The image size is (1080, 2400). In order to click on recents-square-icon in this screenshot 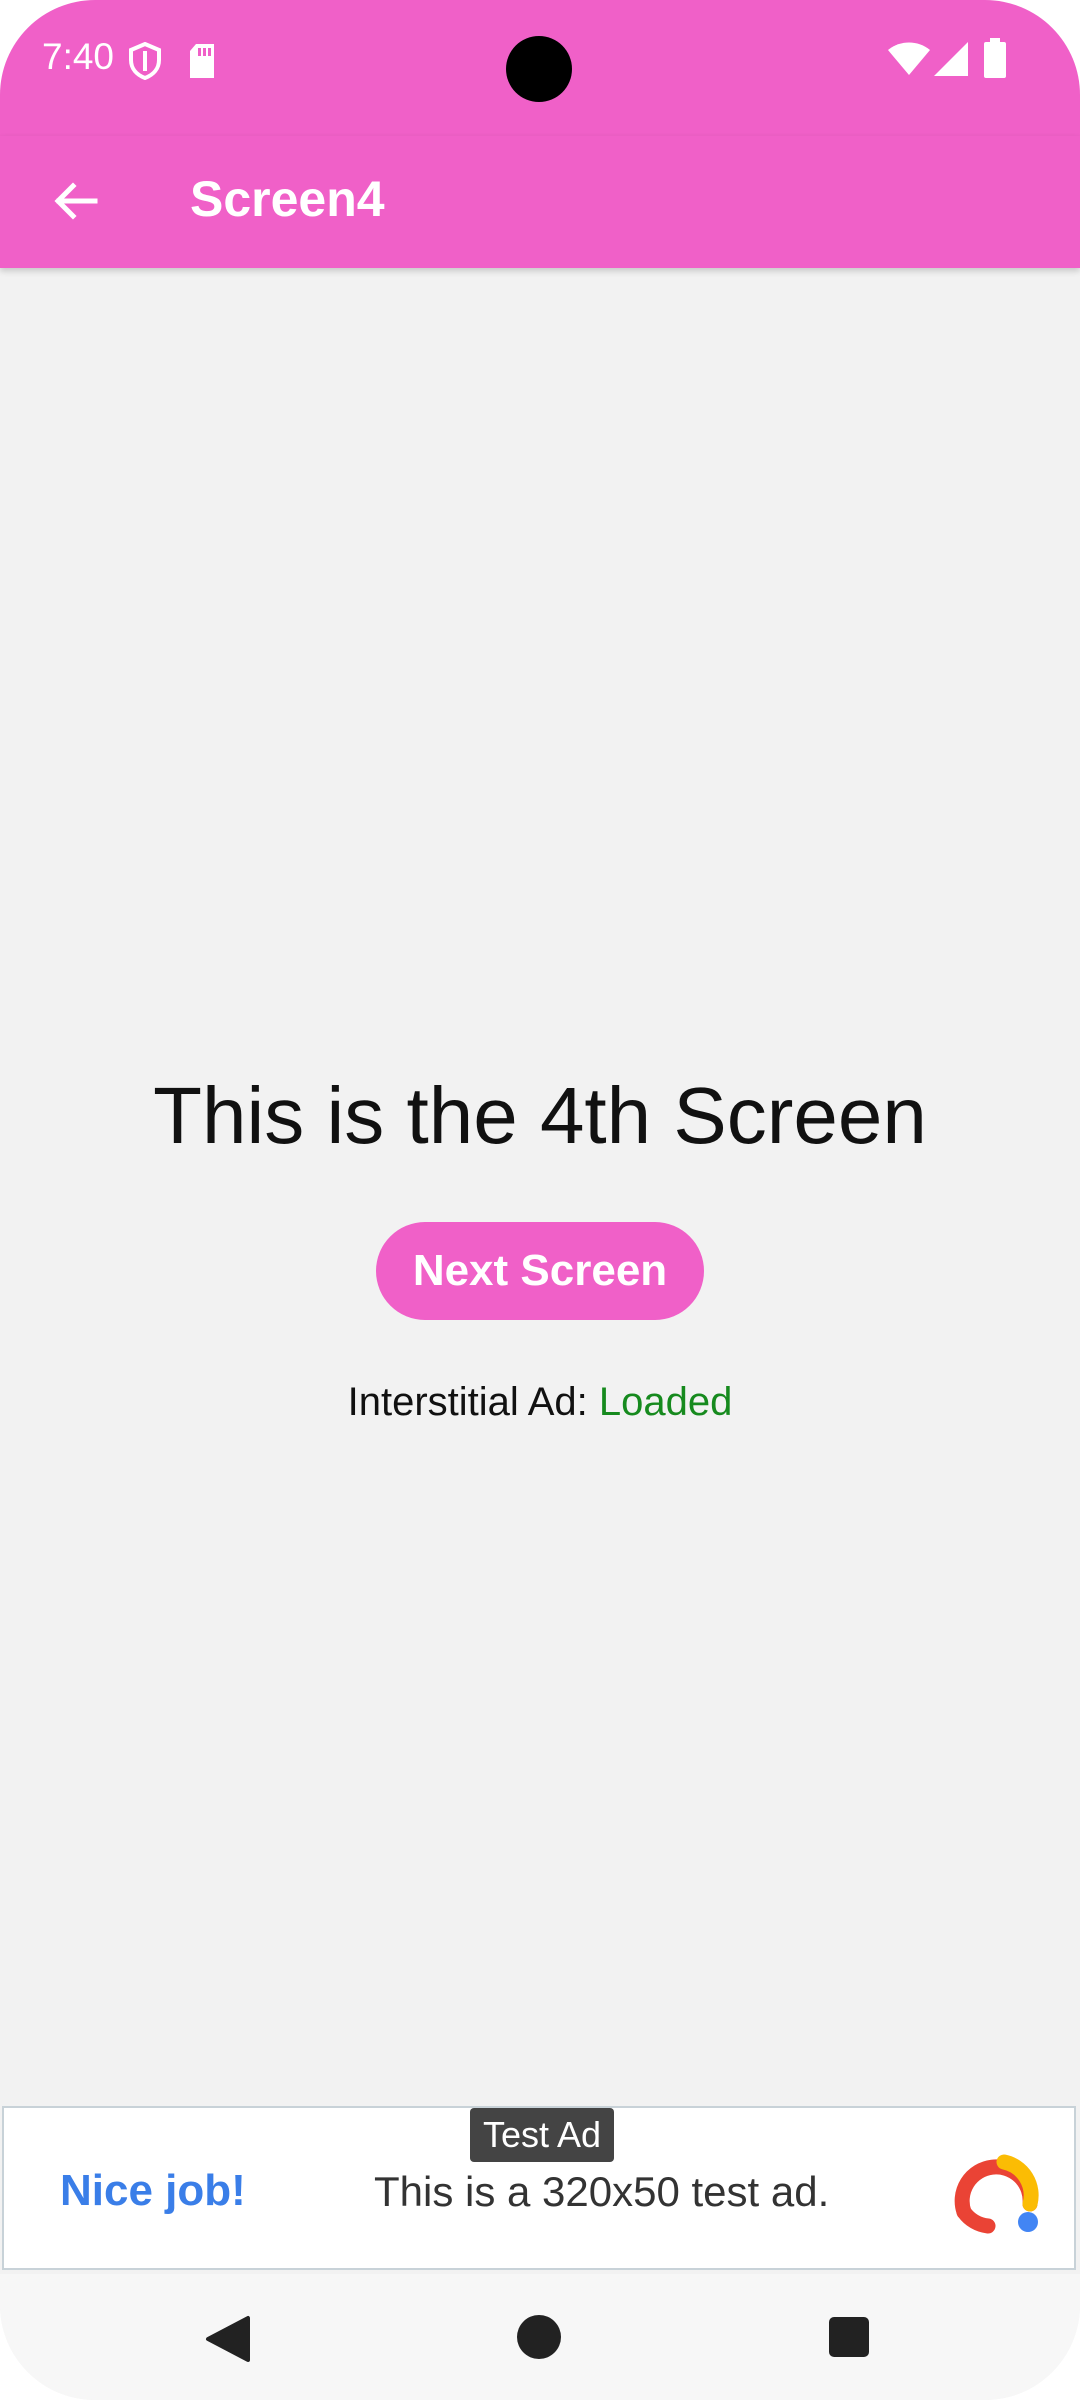, I will do `click(849, 2337)`.